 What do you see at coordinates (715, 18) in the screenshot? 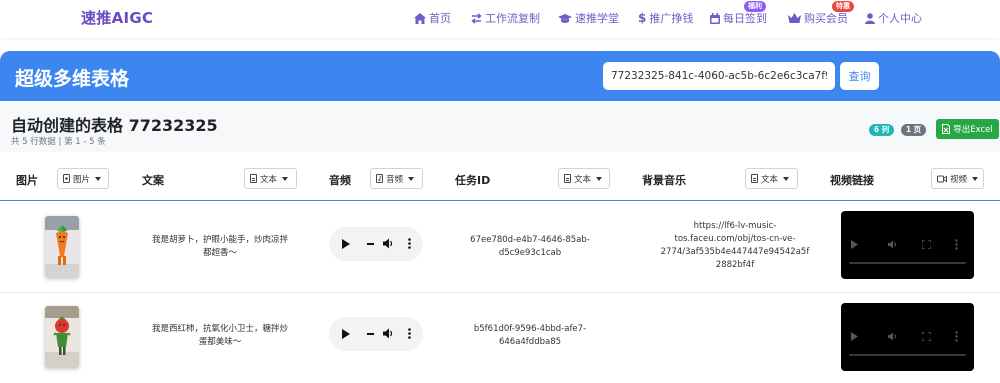
I see `calendar-icon` at bounding box center [715, 18].